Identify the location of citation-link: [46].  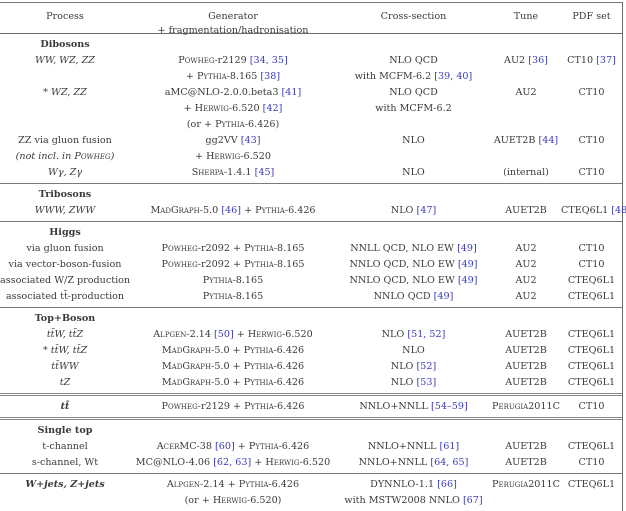
(231, 210).